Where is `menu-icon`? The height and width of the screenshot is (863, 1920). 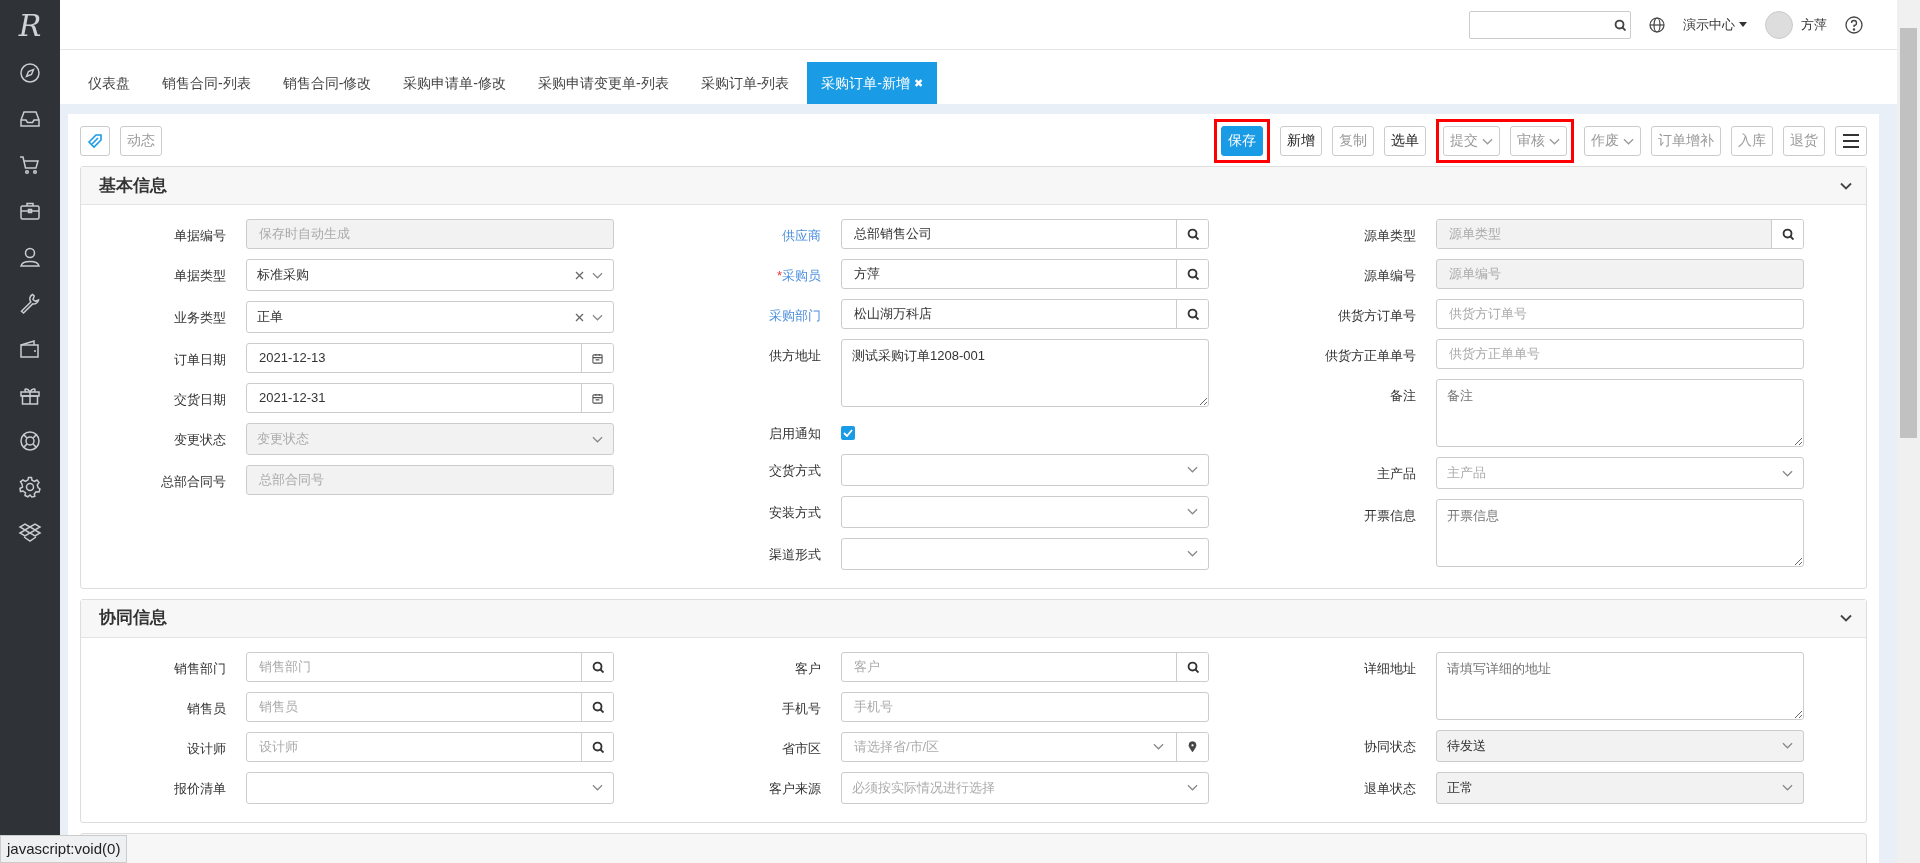
menu-icon is located at coordinates (1851, 141).